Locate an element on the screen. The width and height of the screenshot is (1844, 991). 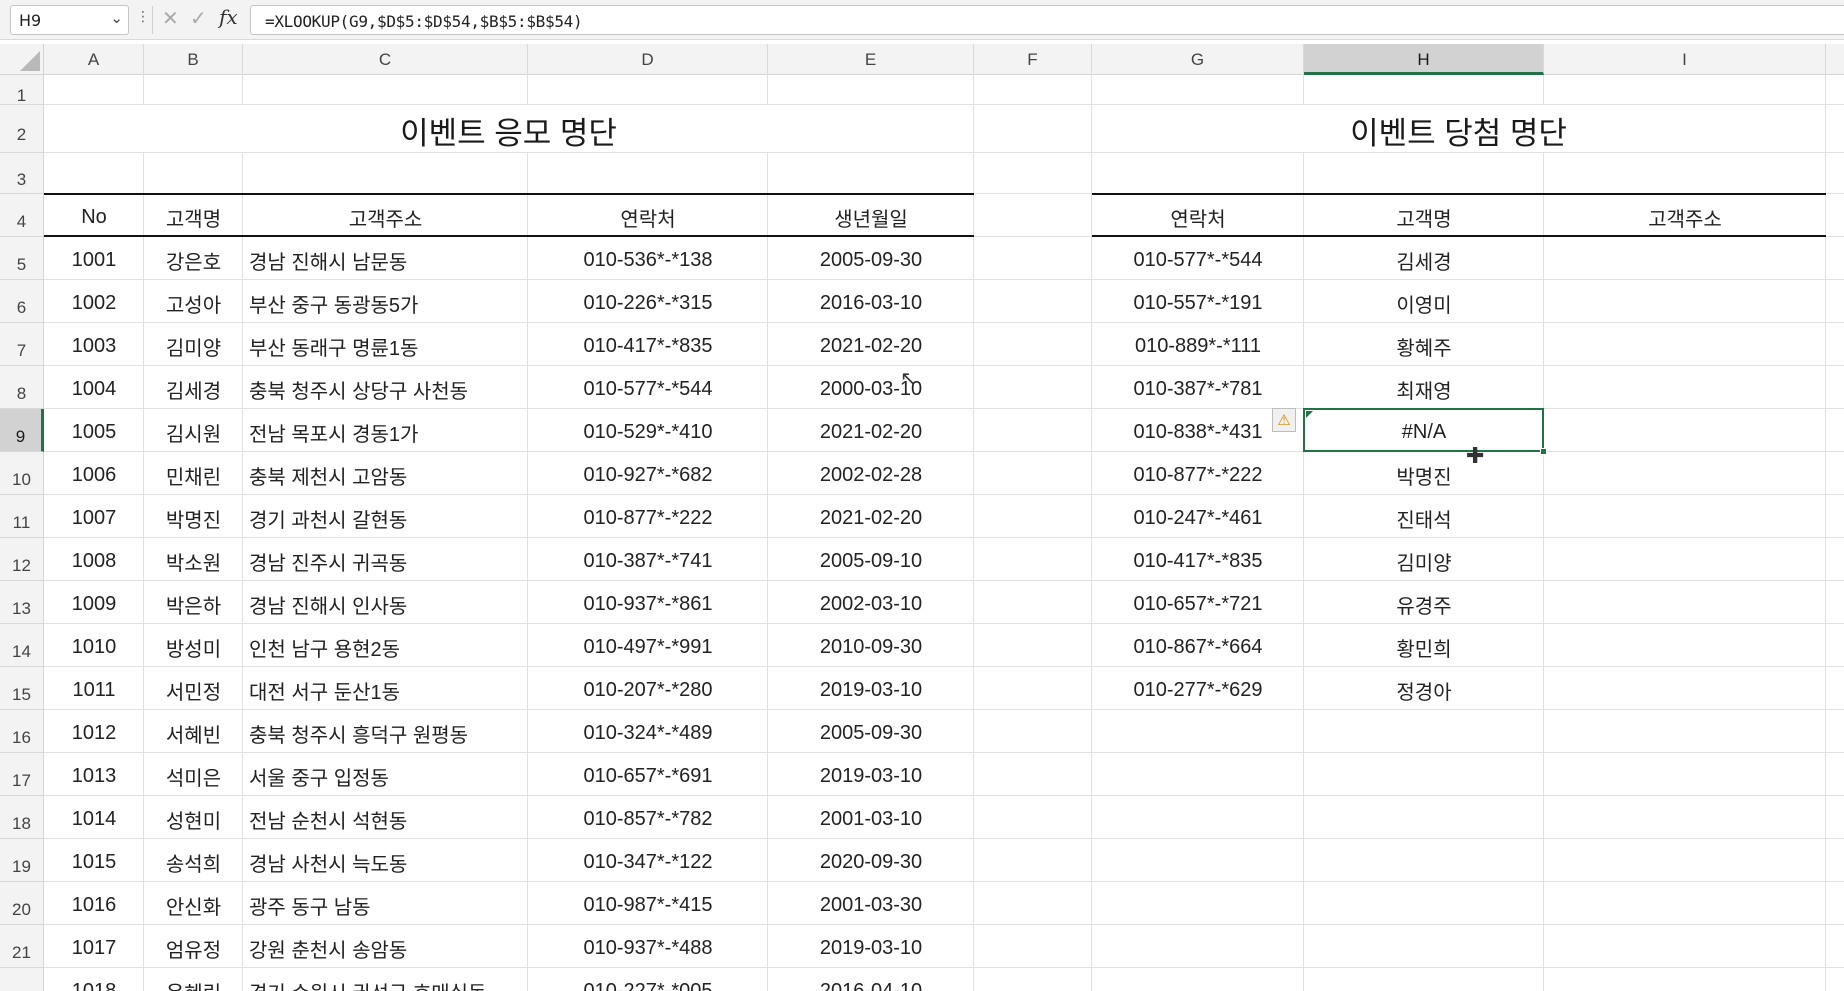
left-table-cell: 2001-03-10 is located at coordinates (871, 818).